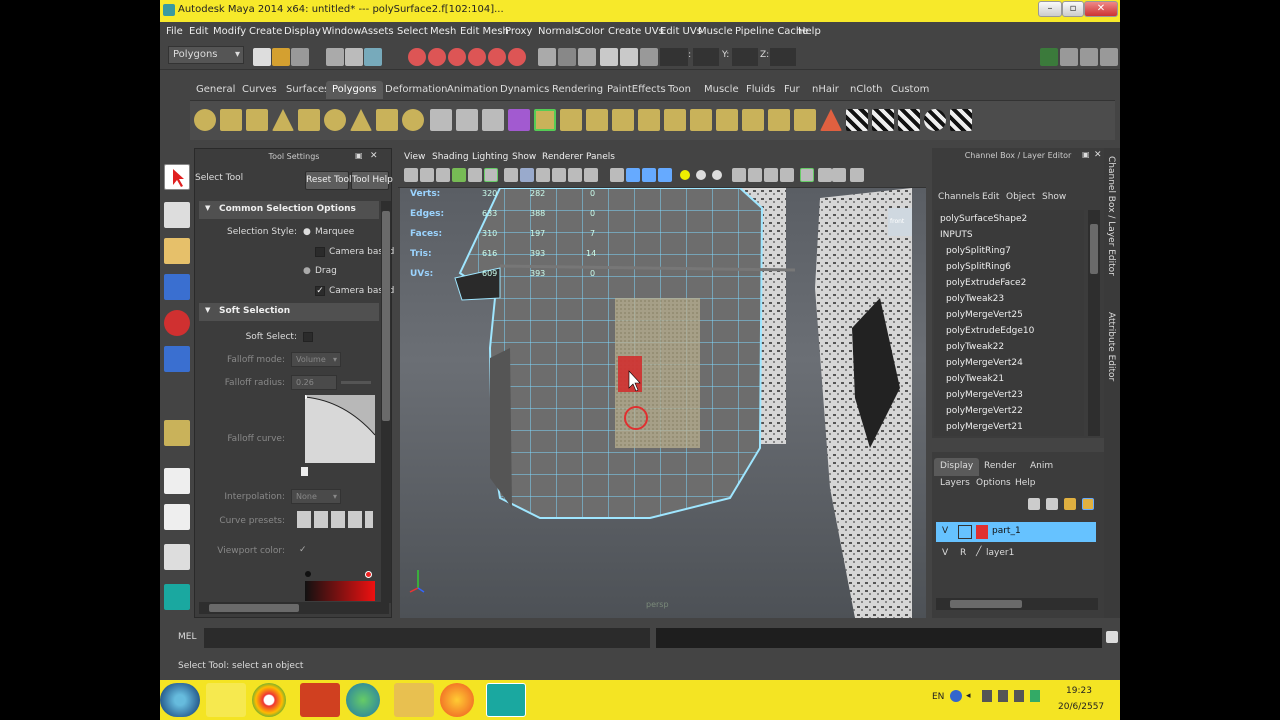 The height and width of the screenshot is (720, 1280). Describe the element at coordinates (377, 31) in the screenshot. I see `menu-assets: Assets` at that location.